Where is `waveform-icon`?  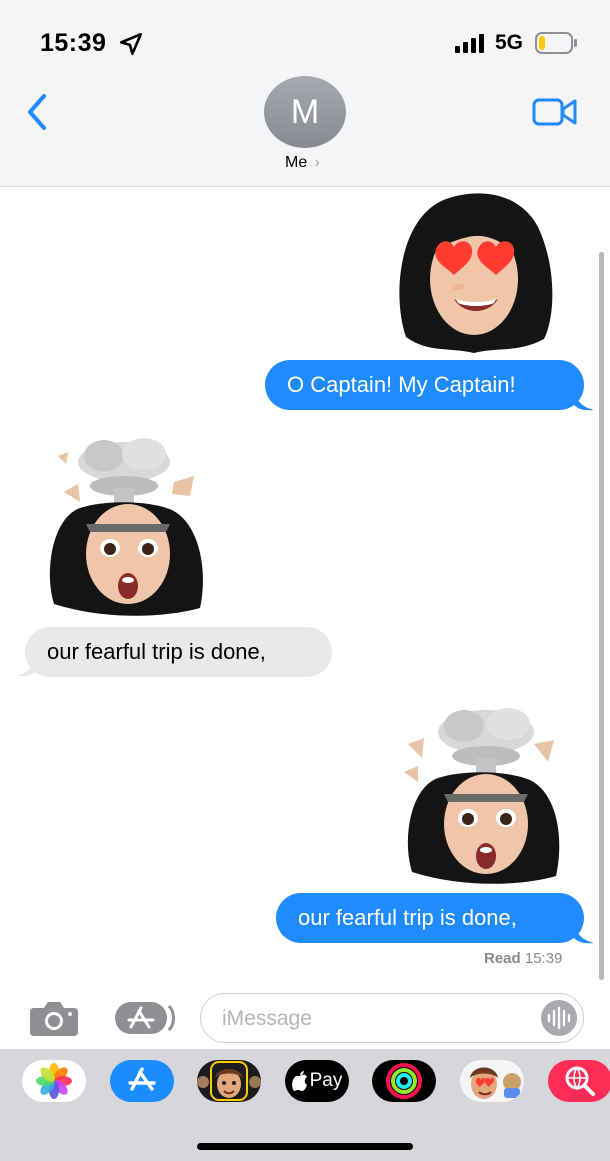 waveform-icon is located at coordinates (559, 1018).